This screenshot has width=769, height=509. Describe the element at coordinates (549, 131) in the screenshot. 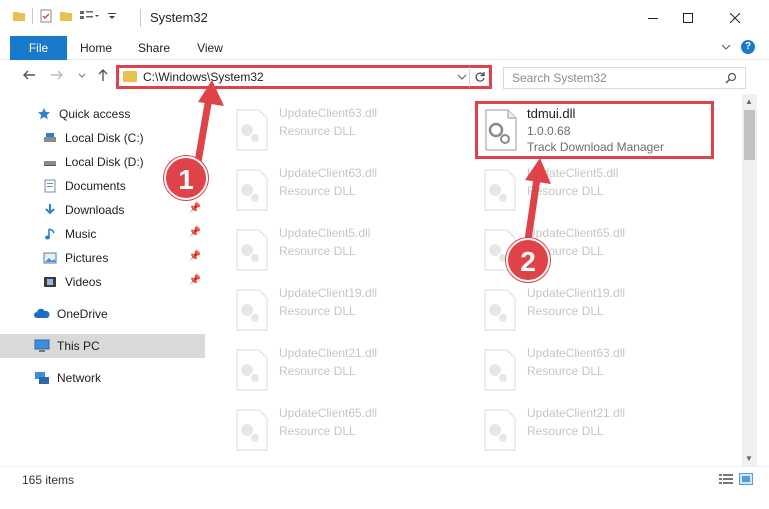

I see `file-version: 1.0.0.68` at that location.